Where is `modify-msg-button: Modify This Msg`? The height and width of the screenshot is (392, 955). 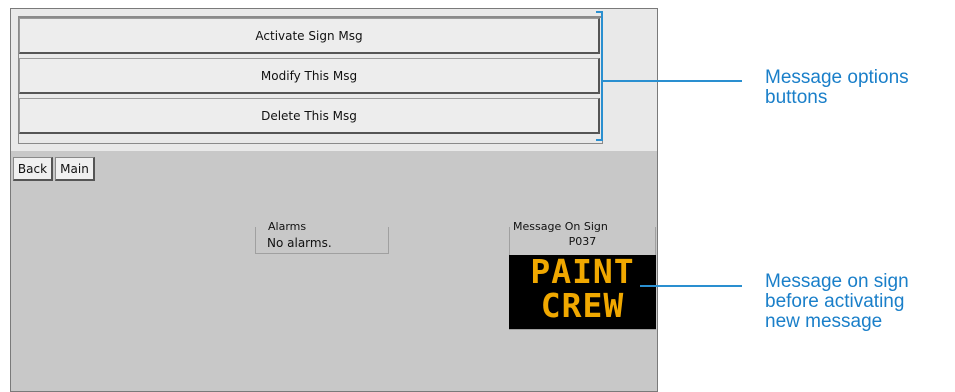 modify-msg-button: Modify This Msg is located at coordinates (309, 76).